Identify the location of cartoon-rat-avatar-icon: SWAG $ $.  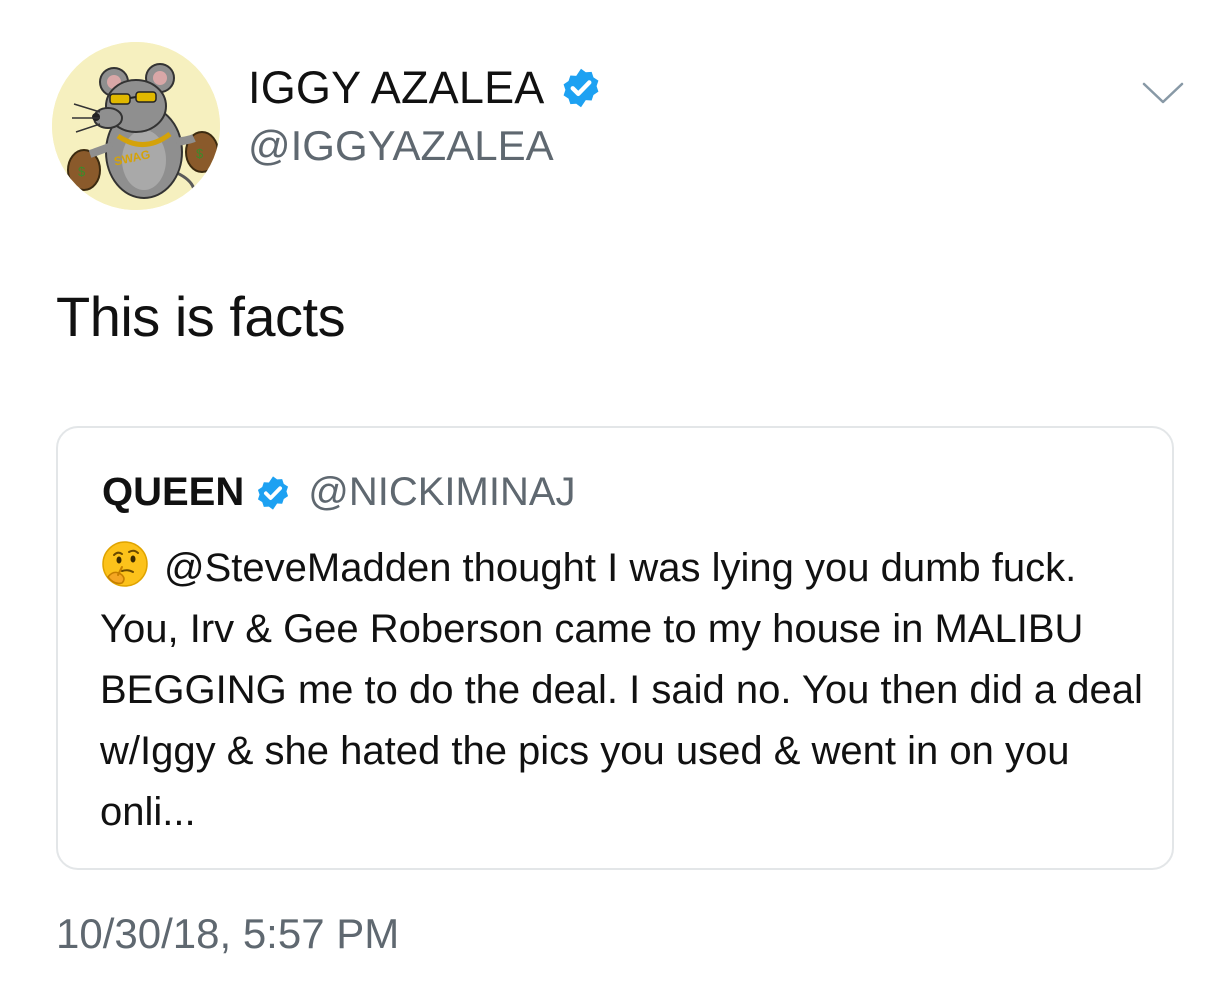
(136, 126).